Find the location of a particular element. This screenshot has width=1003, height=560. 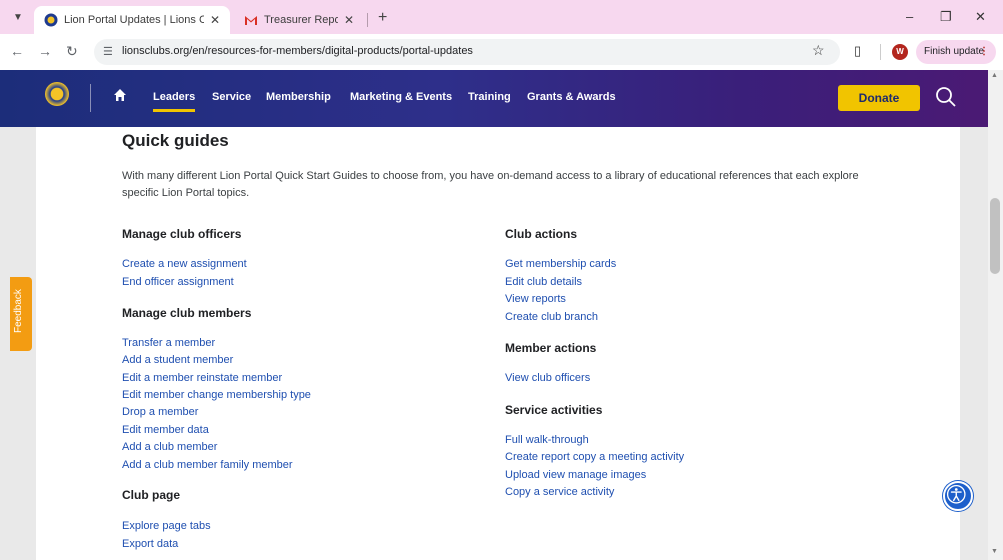

accessibility-button is located at coordinates (958, 496).